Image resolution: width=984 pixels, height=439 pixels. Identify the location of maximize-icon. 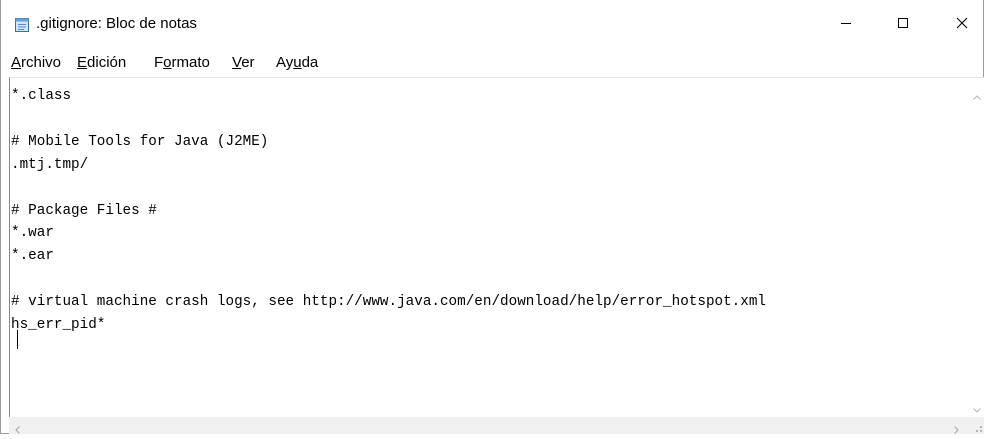
(903, 25).